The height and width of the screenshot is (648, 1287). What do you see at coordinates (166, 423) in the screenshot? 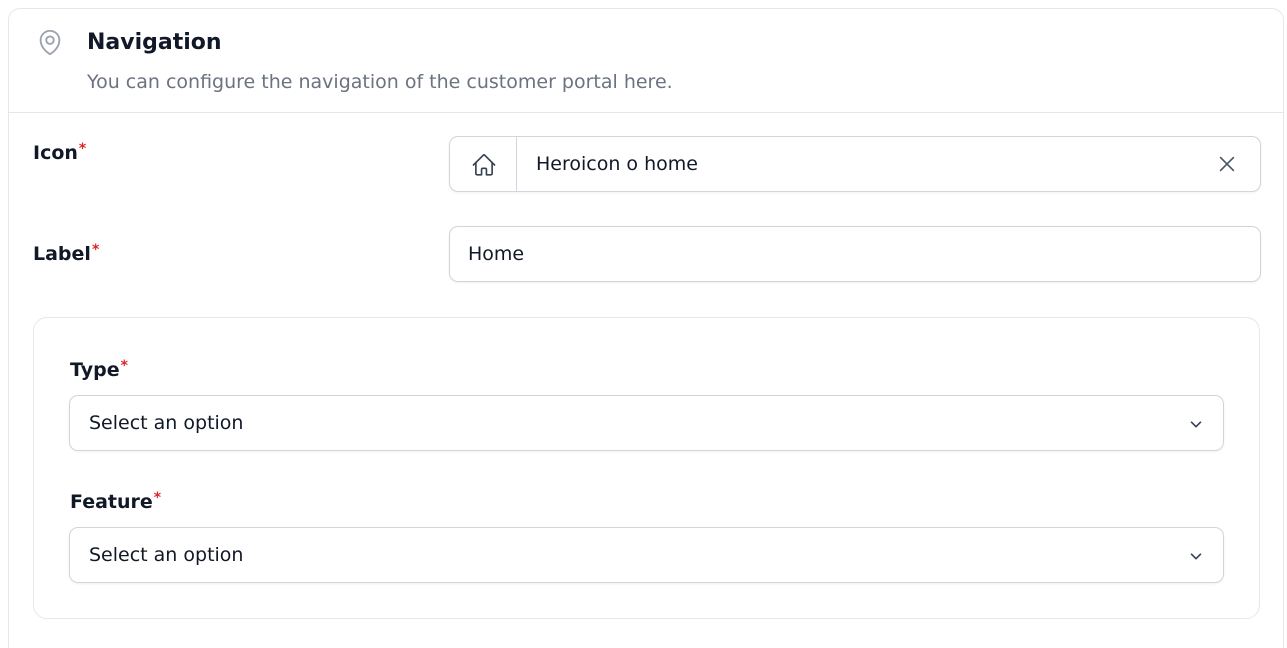
I see `type-select-value: Select an option` at bounding box center [166, 423].